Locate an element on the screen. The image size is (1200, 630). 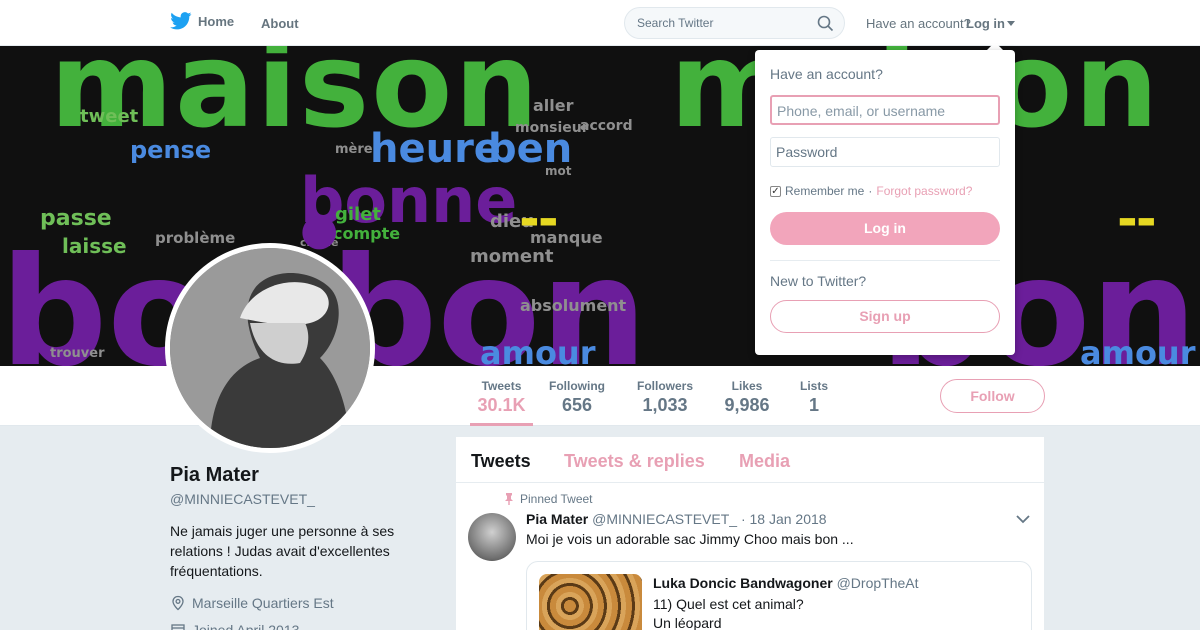
quoted-text-line: 11) Quel est cet animal? is located at coordinates (728, 604).